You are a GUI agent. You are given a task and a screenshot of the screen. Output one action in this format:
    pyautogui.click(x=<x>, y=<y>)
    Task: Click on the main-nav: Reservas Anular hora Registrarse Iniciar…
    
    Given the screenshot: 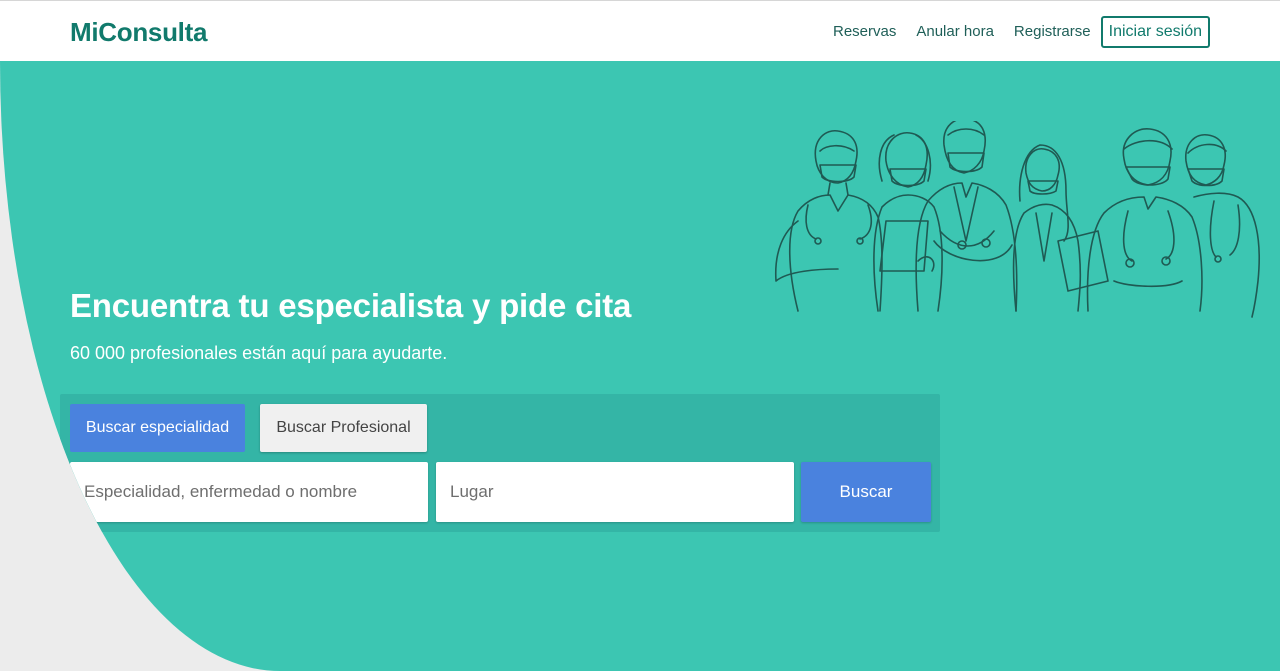 What is the action you would take?
    pyautogui.click(x=1011, y=32)
    